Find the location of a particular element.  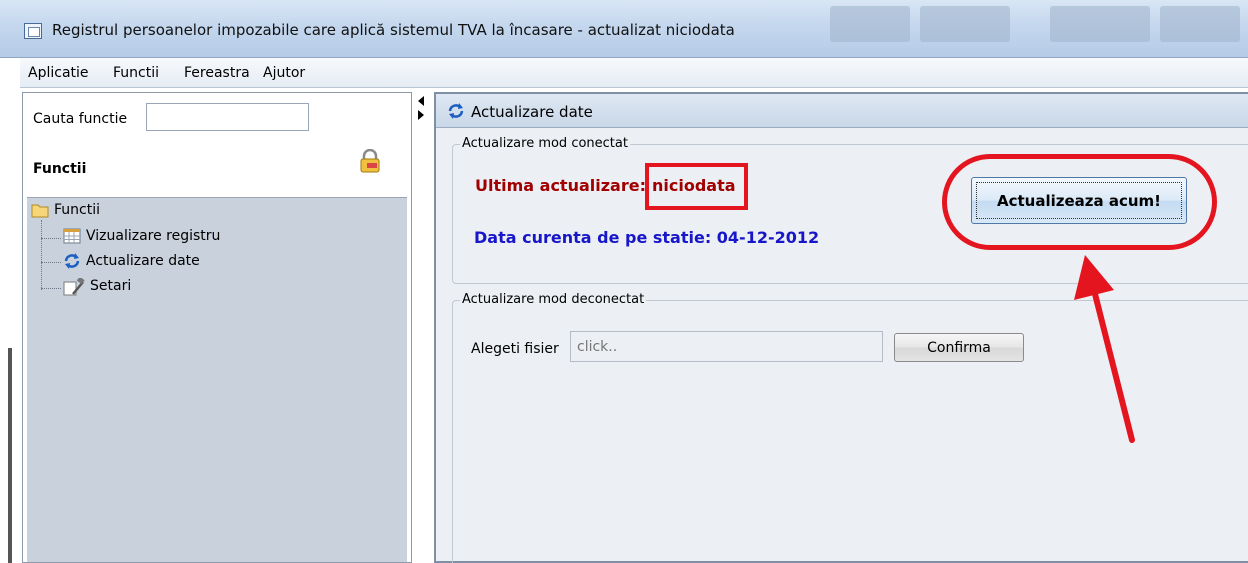

tree-item-label: Setari is located at coordinates (111, 286).